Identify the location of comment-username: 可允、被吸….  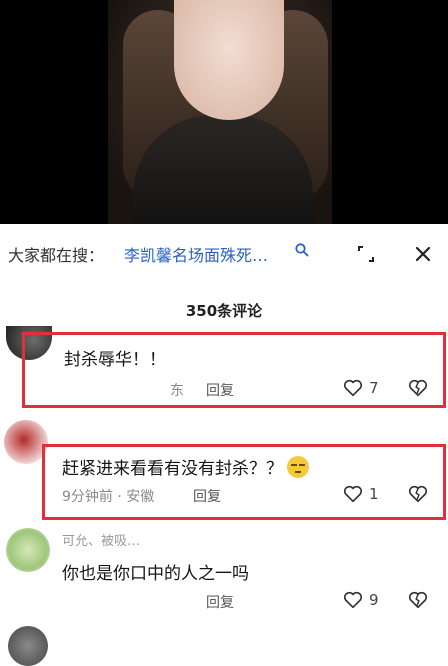
(101, 539).